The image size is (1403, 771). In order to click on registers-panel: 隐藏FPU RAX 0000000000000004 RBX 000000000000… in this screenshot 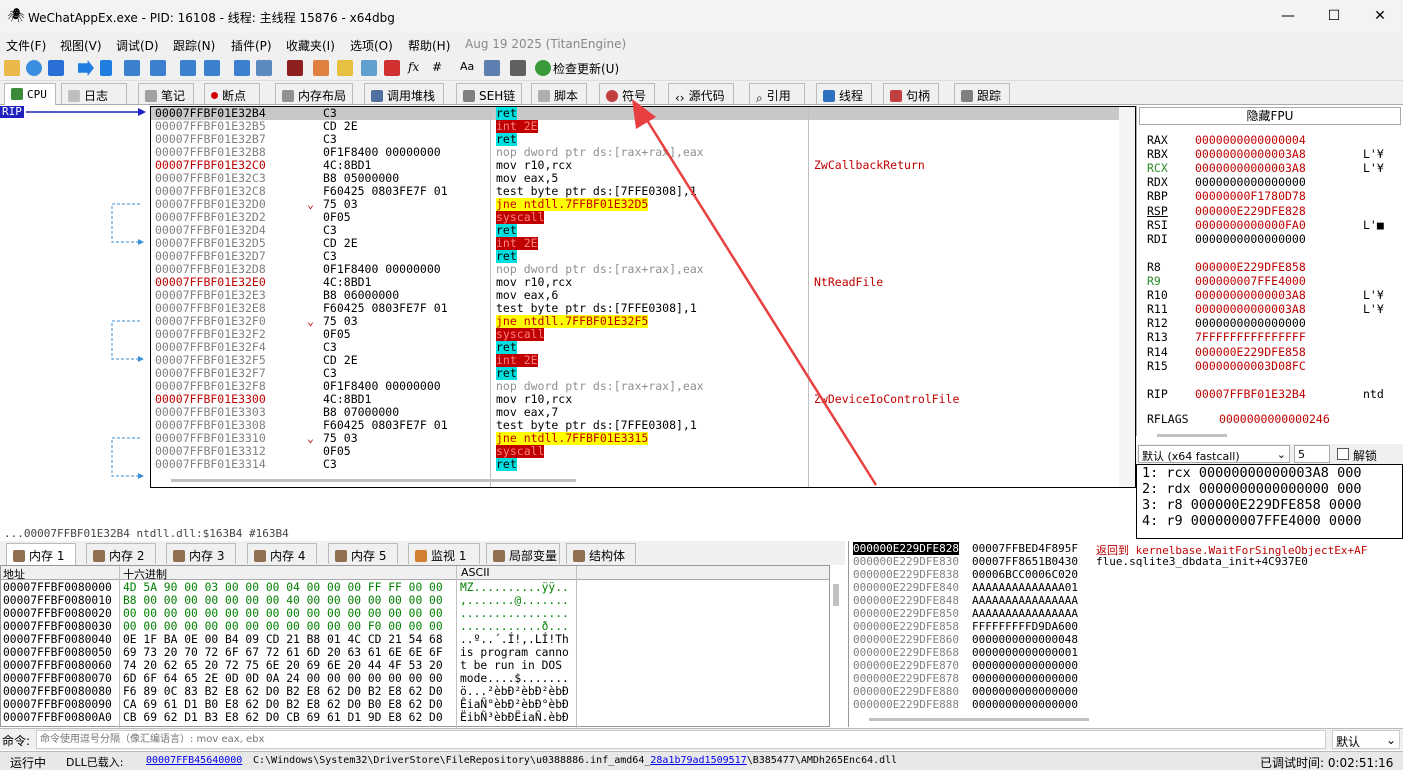, I will do `click(1269, 271)`.